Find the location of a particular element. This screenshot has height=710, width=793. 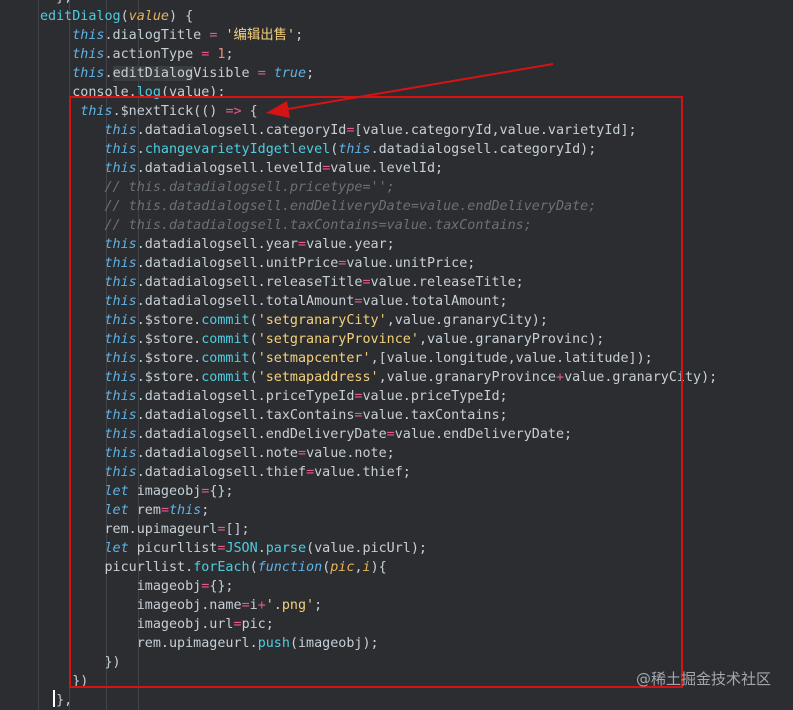

watermark: @稀土掘金技术社区 is located at coordinates (703, 679).